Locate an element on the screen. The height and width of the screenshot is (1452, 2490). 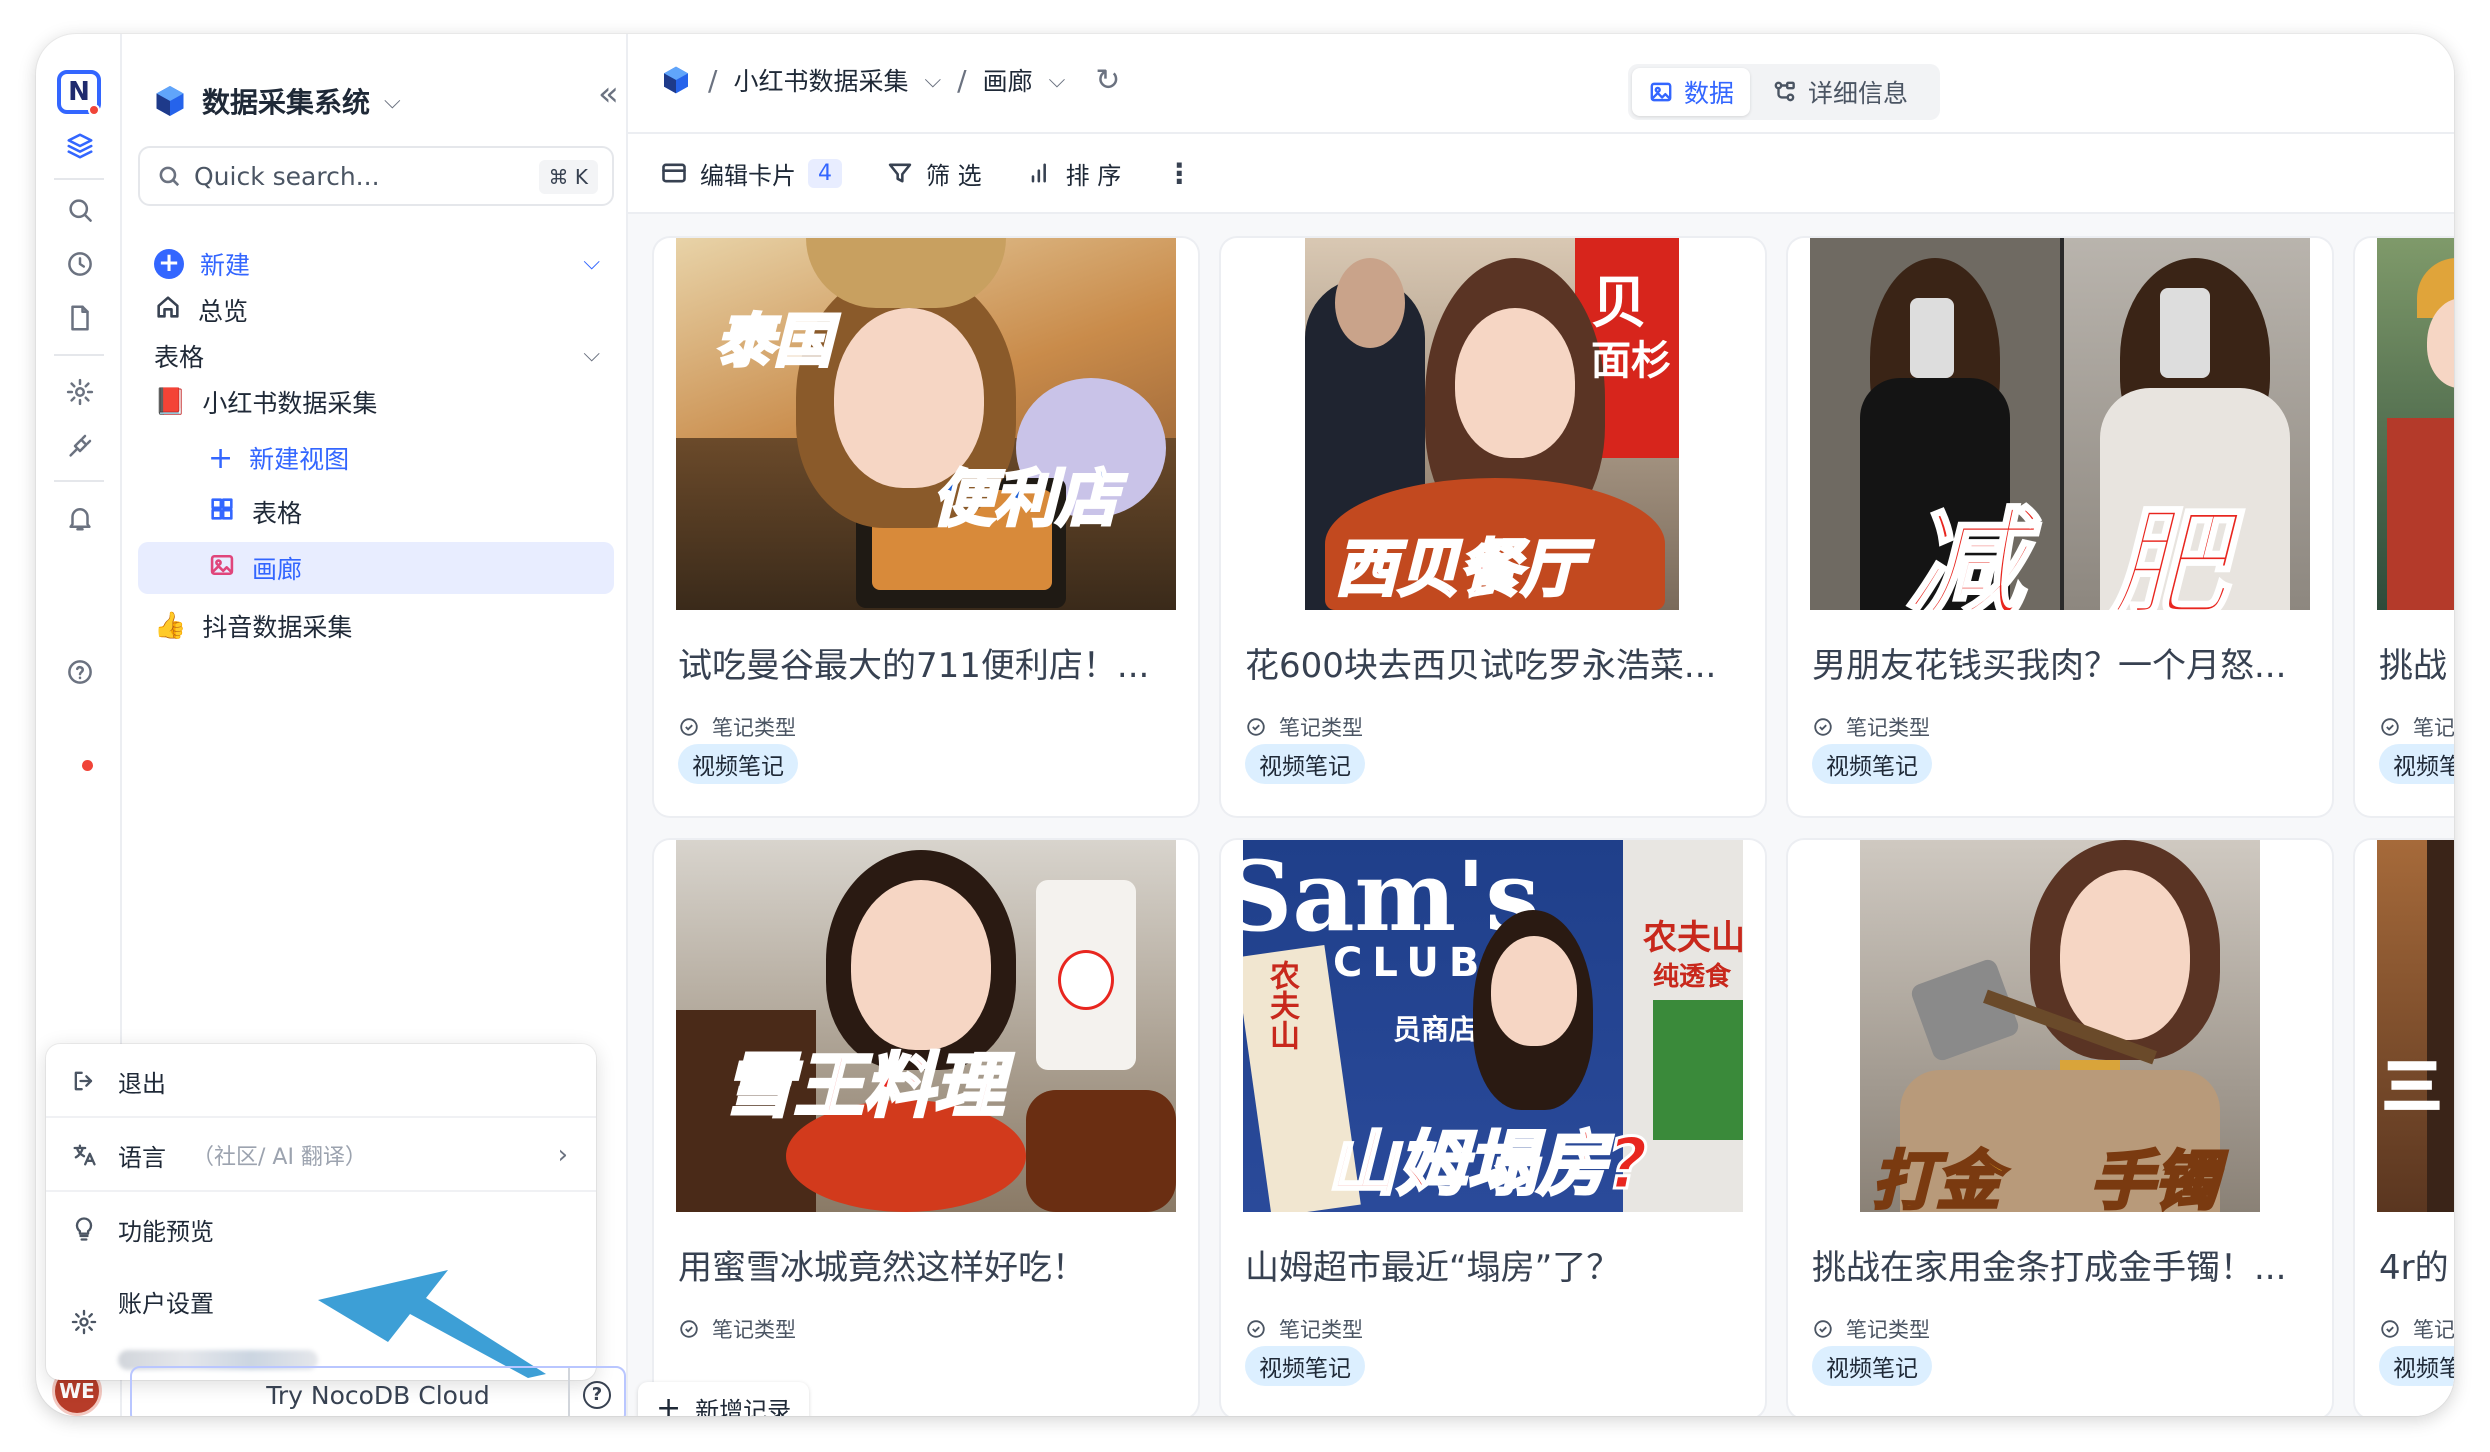
bases-icon is located at coordinates (80, 146).